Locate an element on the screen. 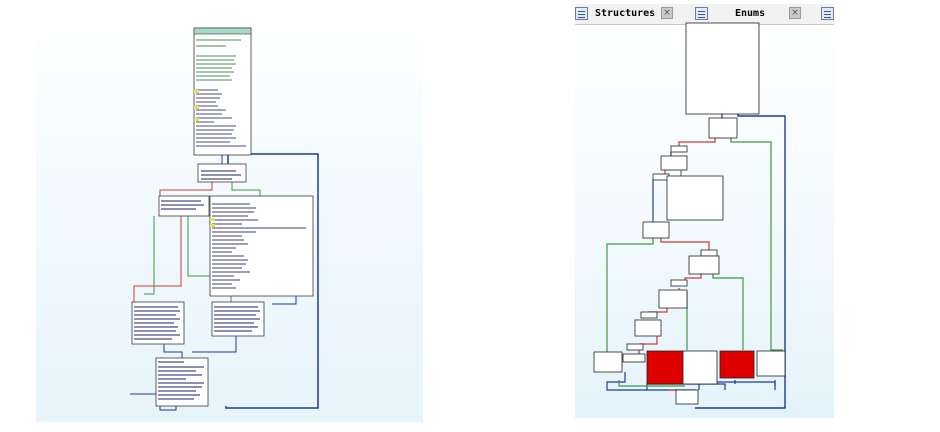 The width and height of the screenshot is (940, 432). cfg-node-exit is located at coordinates (687, 397).